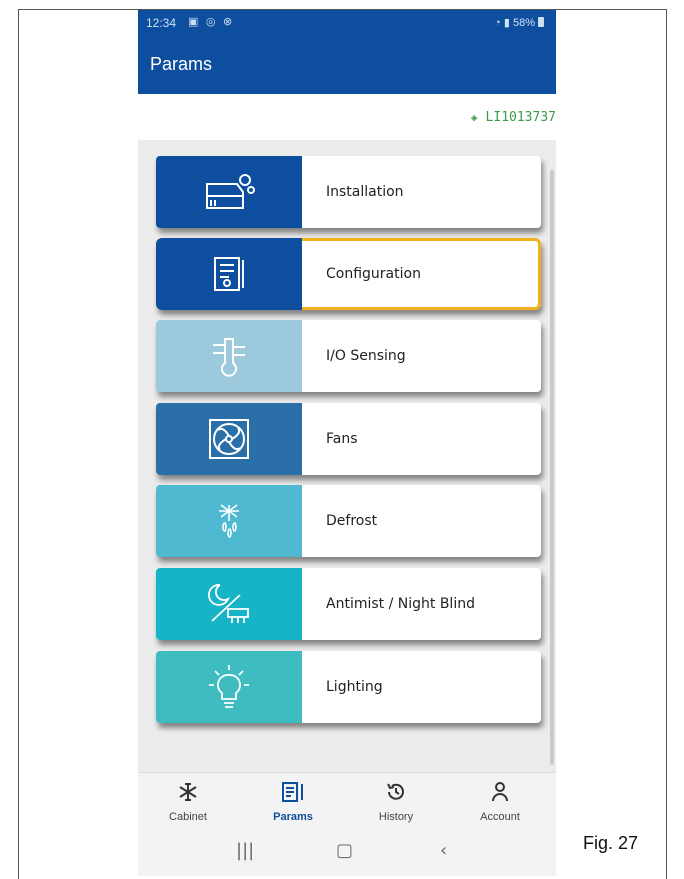 The image size is (684, 879). I want to click on installation-icon, so click(229, 192).